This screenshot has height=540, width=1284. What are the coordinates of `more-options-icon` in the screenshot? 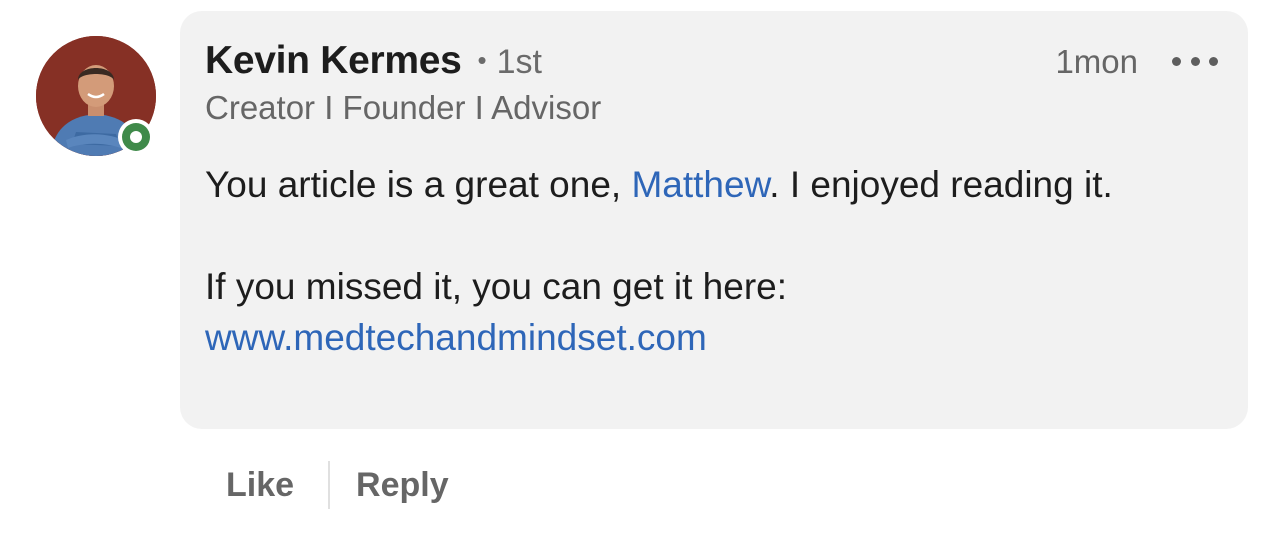 It's located at (1195, 61).